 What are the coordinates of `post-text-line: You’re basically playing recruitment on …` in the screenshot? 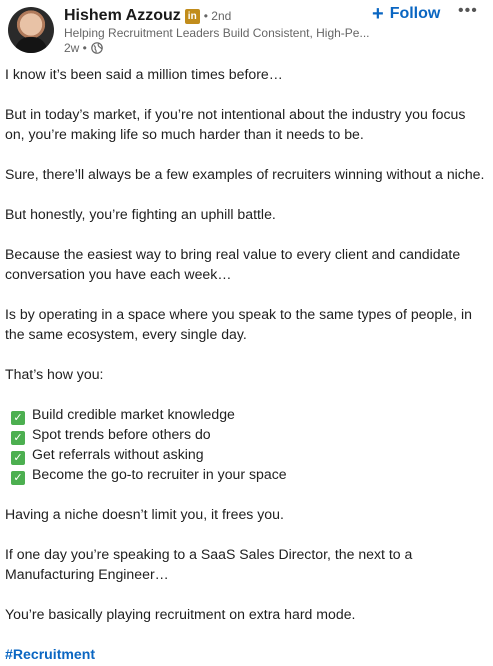 It's located at (180, 614).